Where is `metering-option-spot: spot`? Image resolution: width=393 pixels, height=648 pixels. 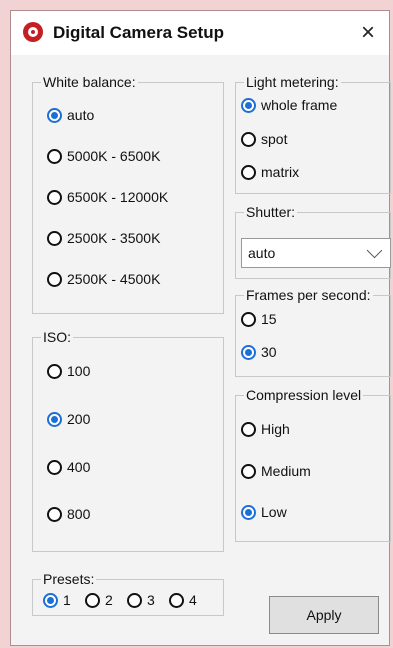 metering-option-spot: spot is located at coordinates (264, 139).